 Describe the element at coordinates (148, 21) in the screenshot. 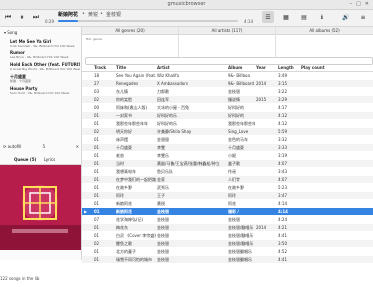

I see `progress-bar` at that location.